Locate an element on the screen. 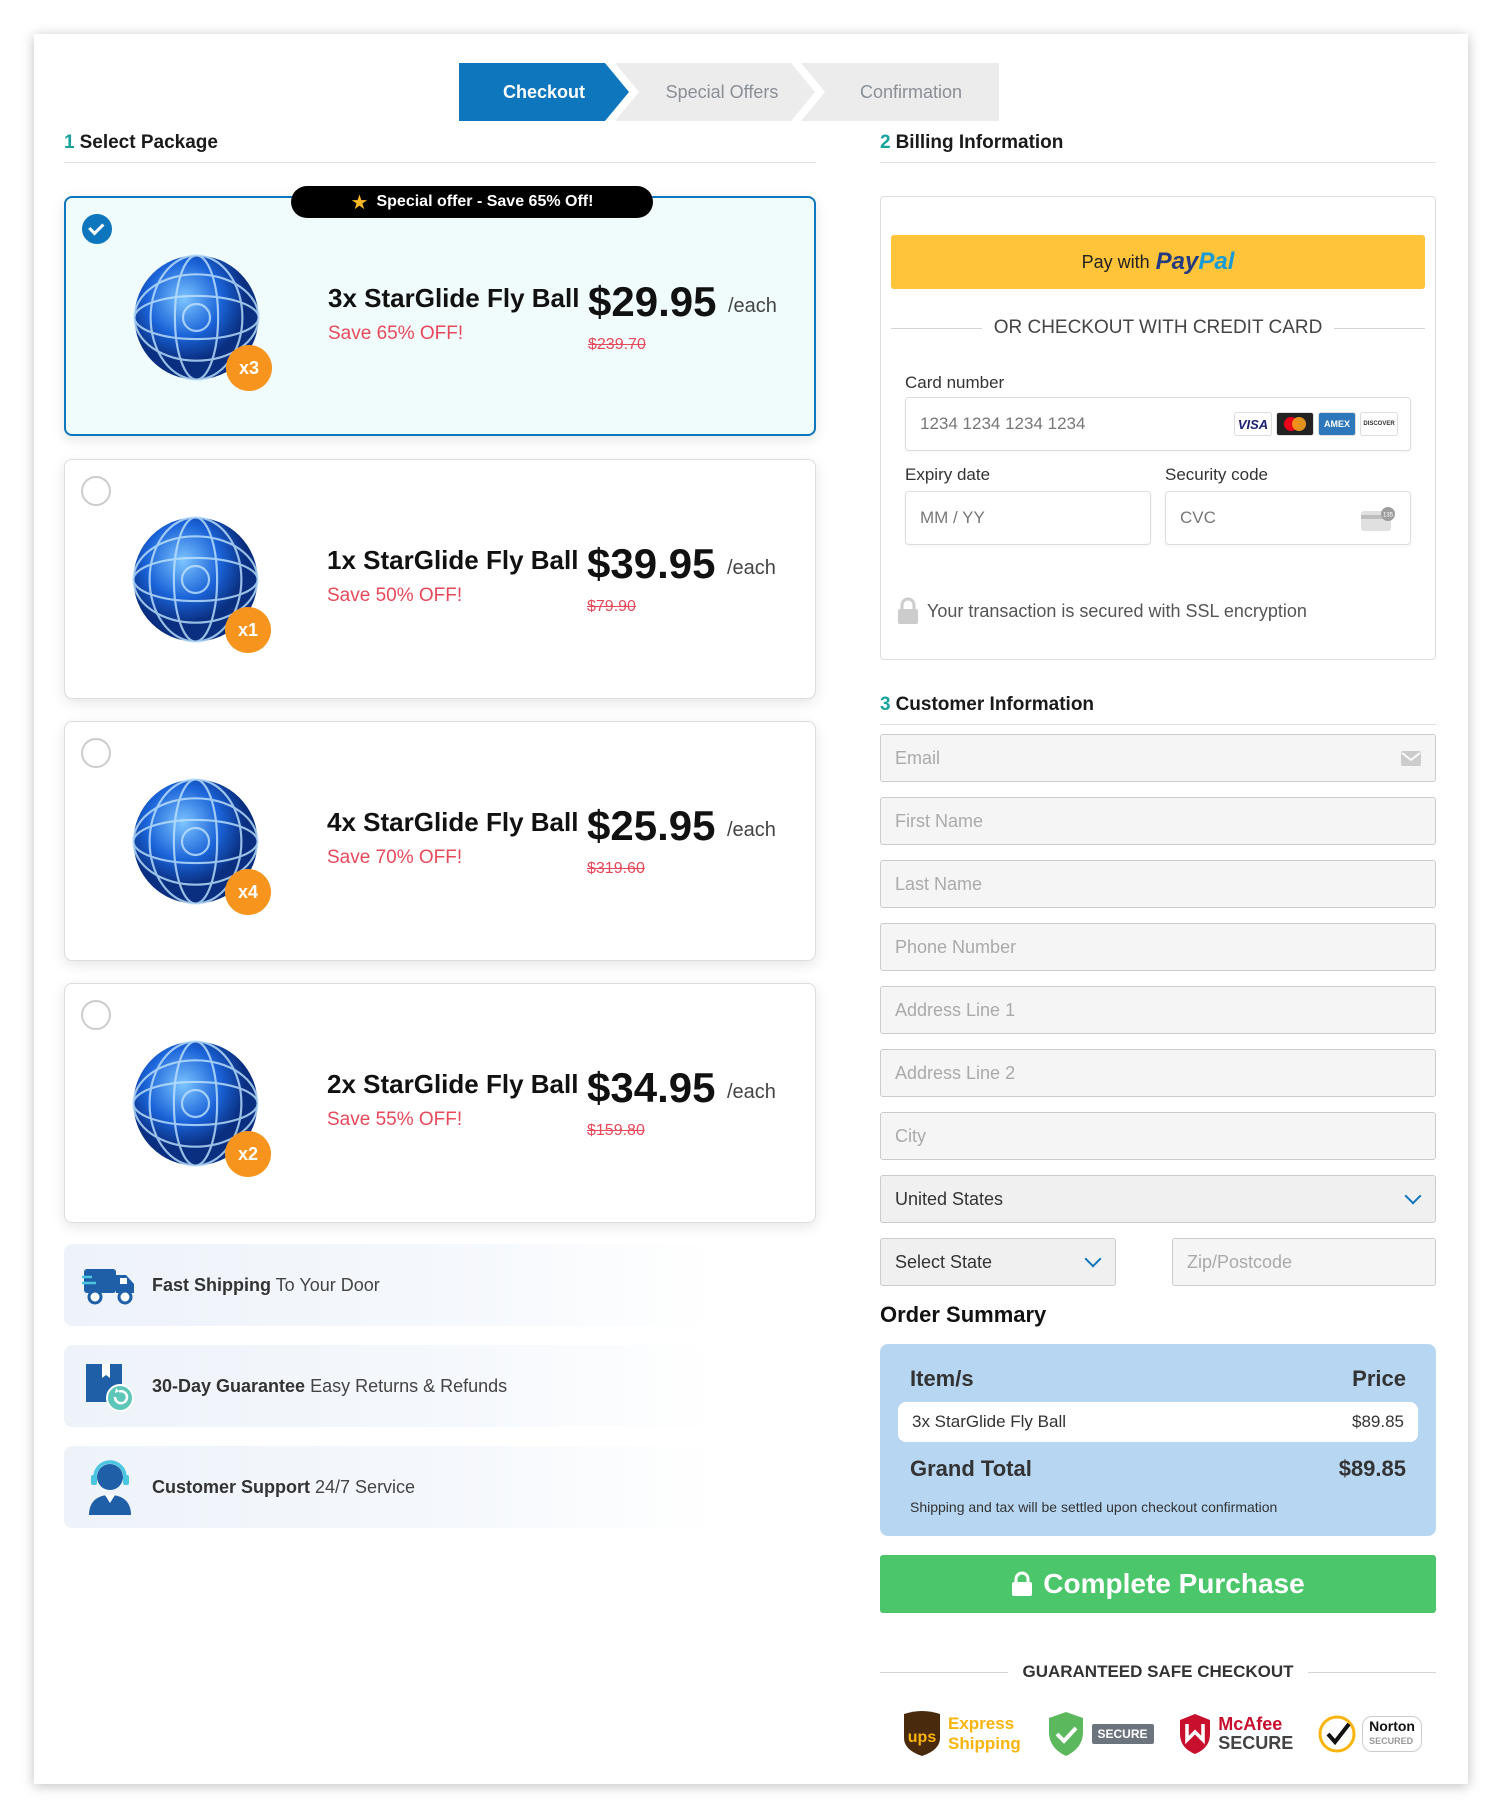 The image size is (1502, 1818). benefit-fast-shipping: Fast Shipping To Your Door is located at coordinates (389, 1285).